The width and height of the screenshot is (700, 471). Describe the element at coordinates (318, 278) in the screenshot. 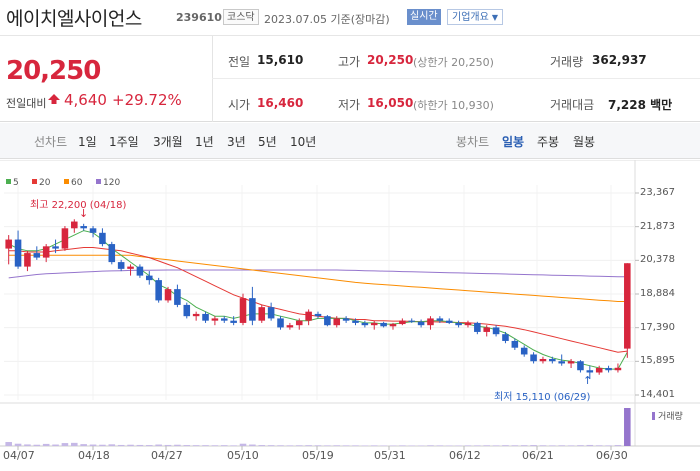

I see `ma60-line` at that location.